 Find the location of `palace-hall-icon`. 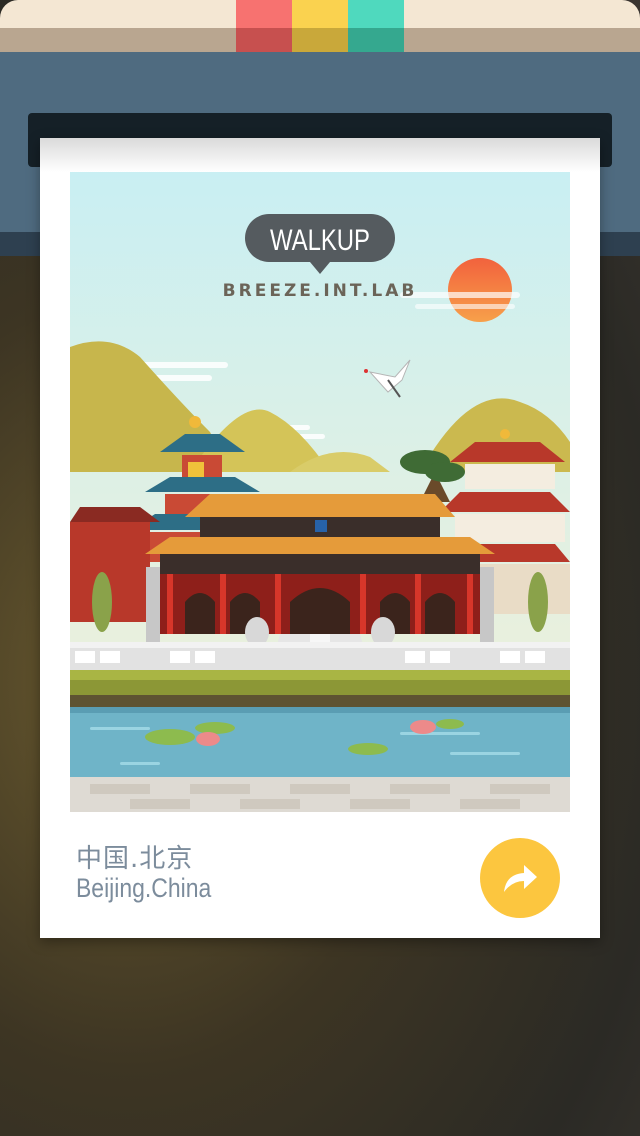

palace-hall-icon is located at coordinates (320, 564).